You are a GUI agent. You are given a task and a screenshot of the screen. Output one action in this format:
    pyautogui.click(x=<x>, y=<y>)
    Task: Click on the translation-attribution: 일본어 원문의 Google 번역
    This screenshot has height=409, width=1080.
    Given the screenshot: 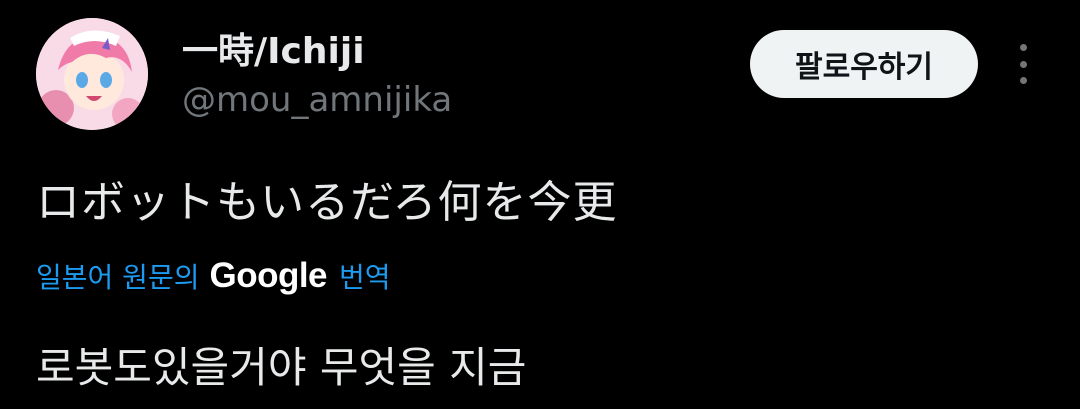 What is the action you would take?
    pyautogui.click(x=213, y=276)
    